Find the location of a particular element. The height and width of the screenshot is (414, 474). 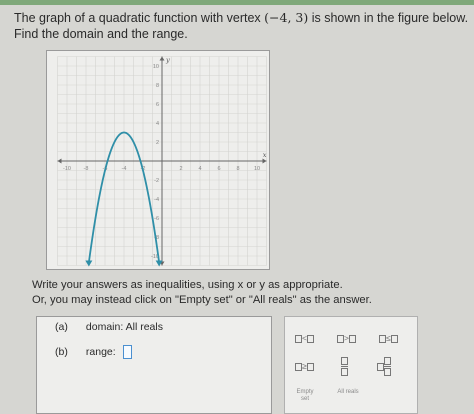

x-tick-label: 2 is located at coordinates (180, 169).